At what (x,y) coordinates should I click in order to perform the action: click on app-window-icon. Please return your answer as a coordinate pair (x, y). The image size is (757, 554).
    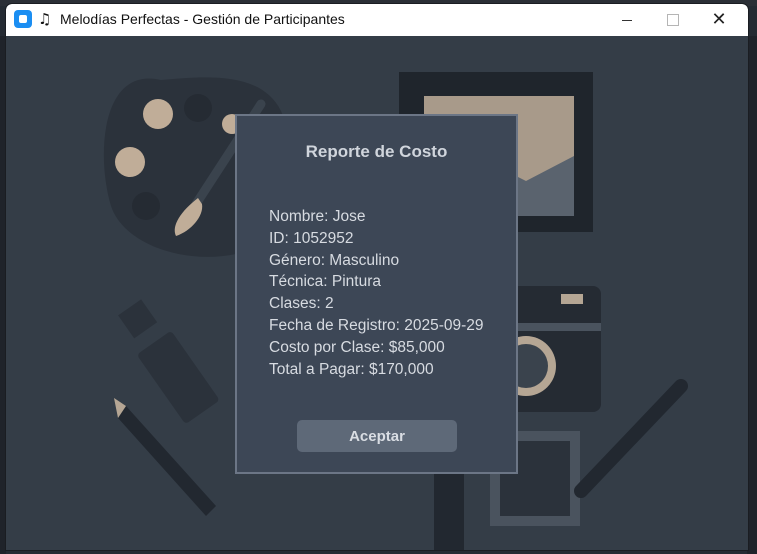
    Looking at the image, I should click on (23, 19).